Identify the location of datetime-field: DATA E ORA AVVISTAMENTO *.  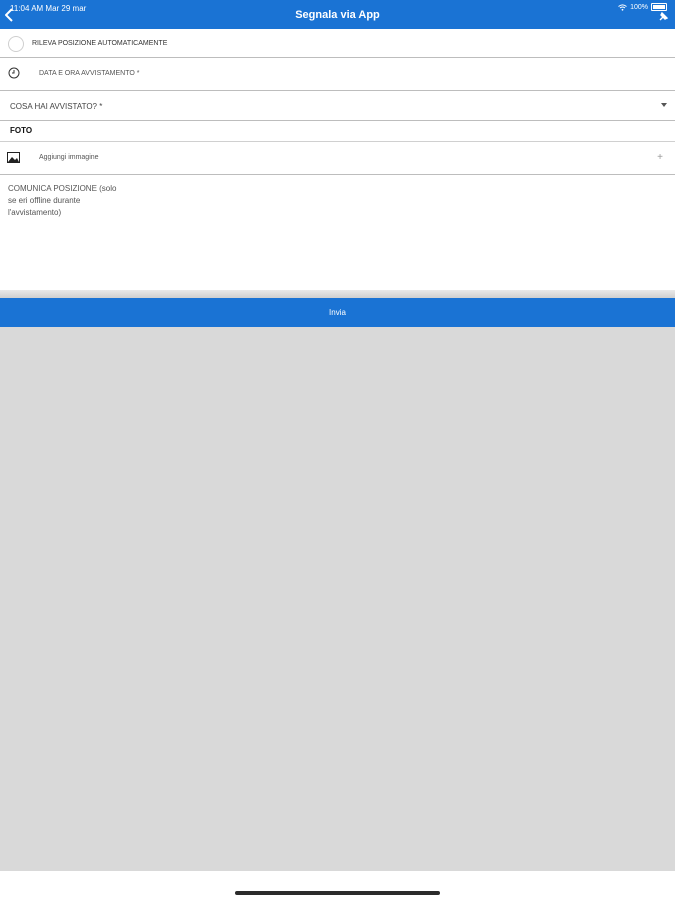
(89, 73).